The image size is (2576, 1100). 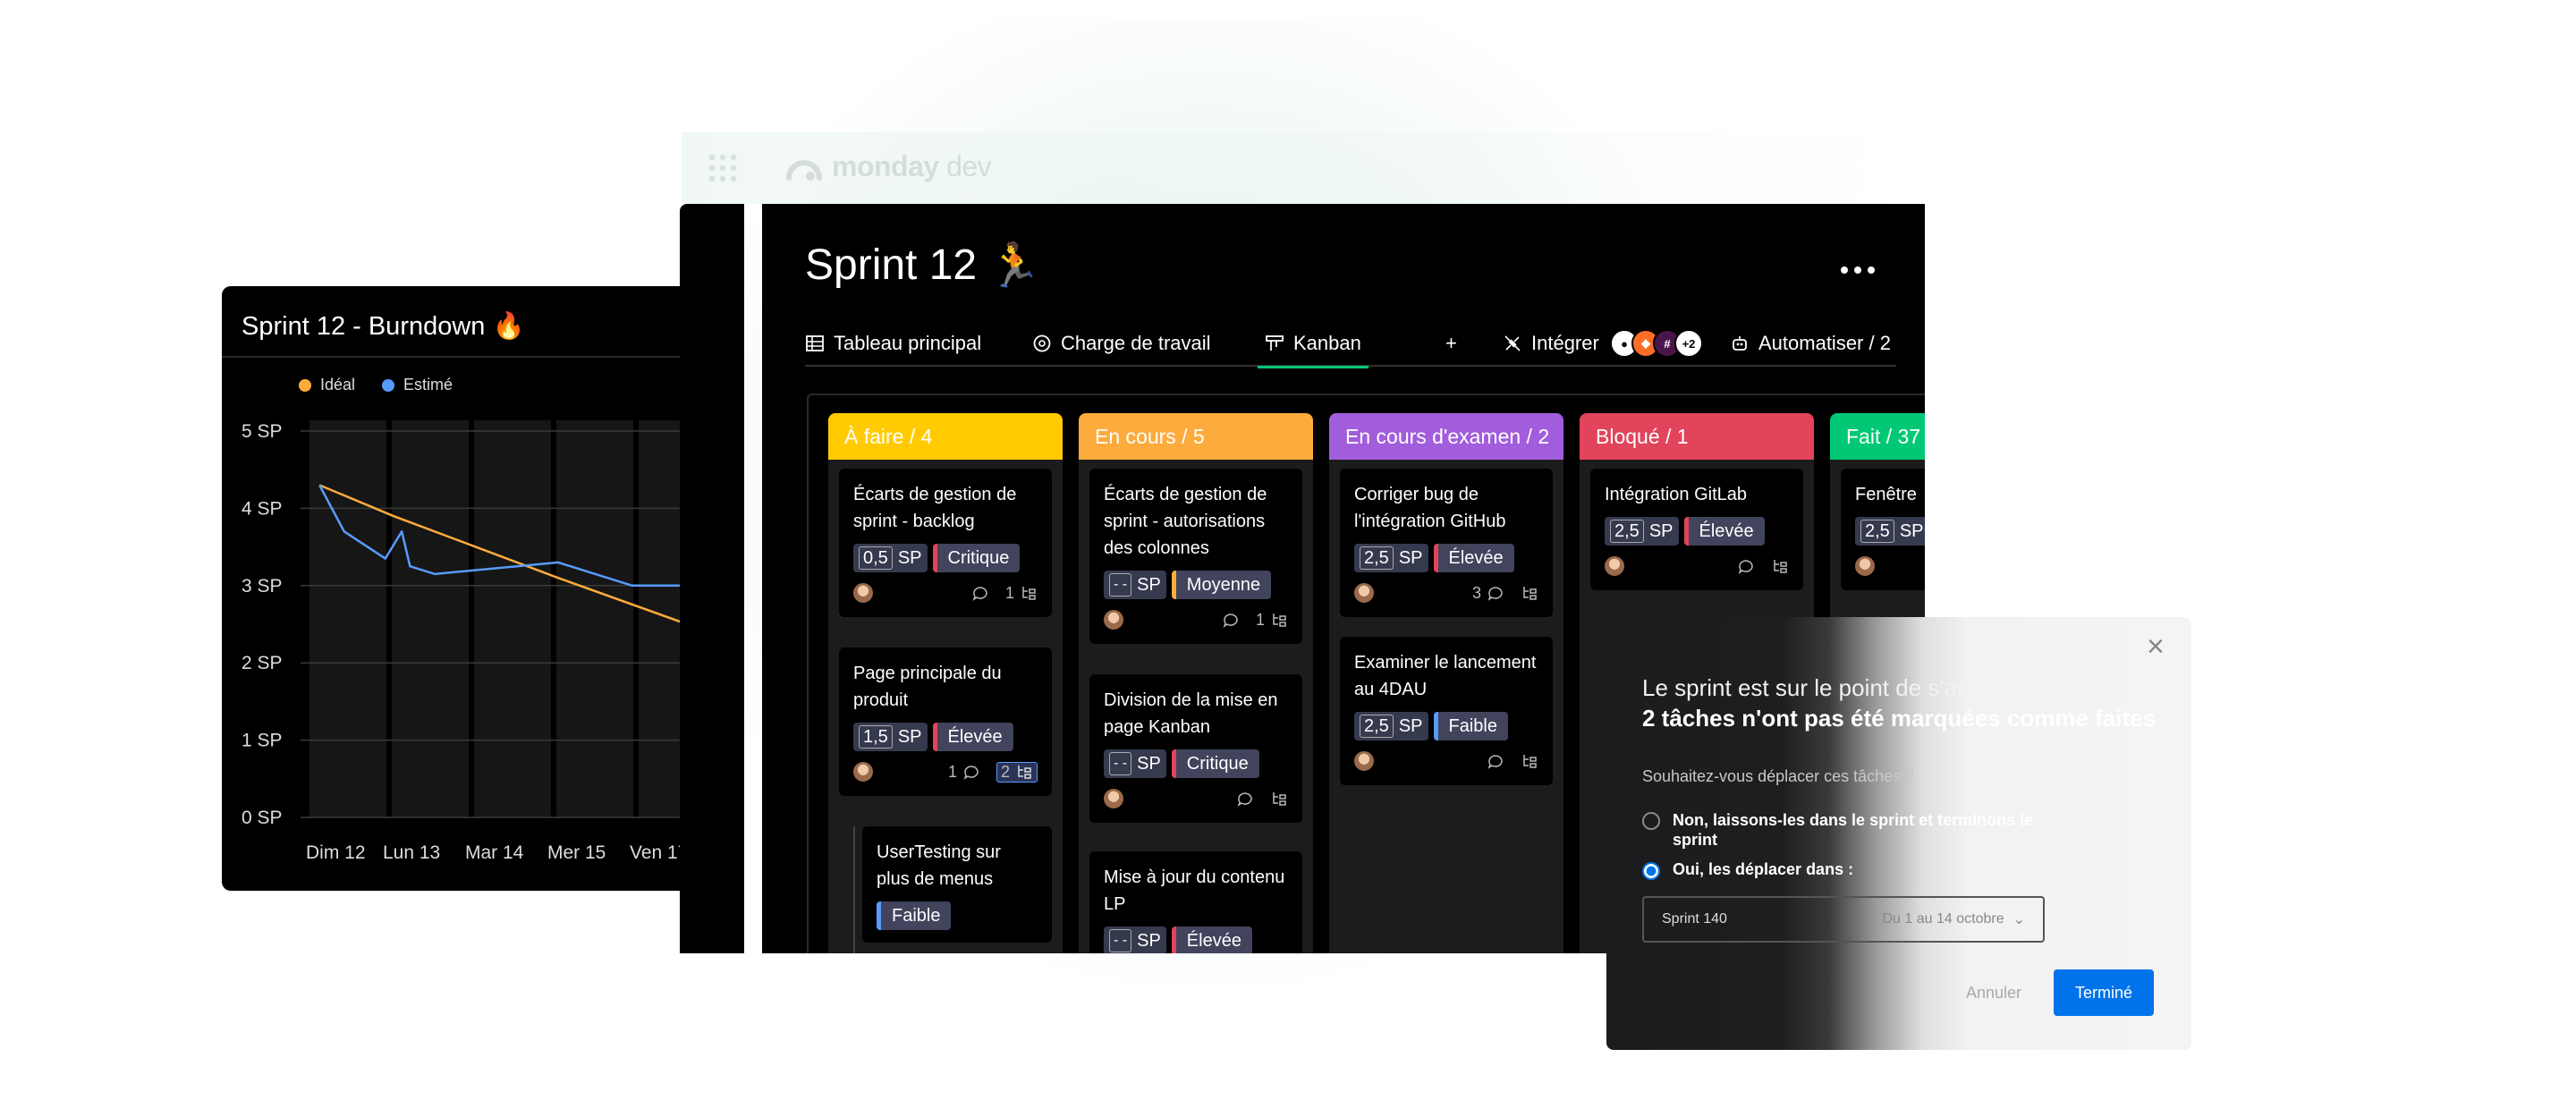 I want to click on card-title: Intégration GitLab, so click(x=1676, y=494).